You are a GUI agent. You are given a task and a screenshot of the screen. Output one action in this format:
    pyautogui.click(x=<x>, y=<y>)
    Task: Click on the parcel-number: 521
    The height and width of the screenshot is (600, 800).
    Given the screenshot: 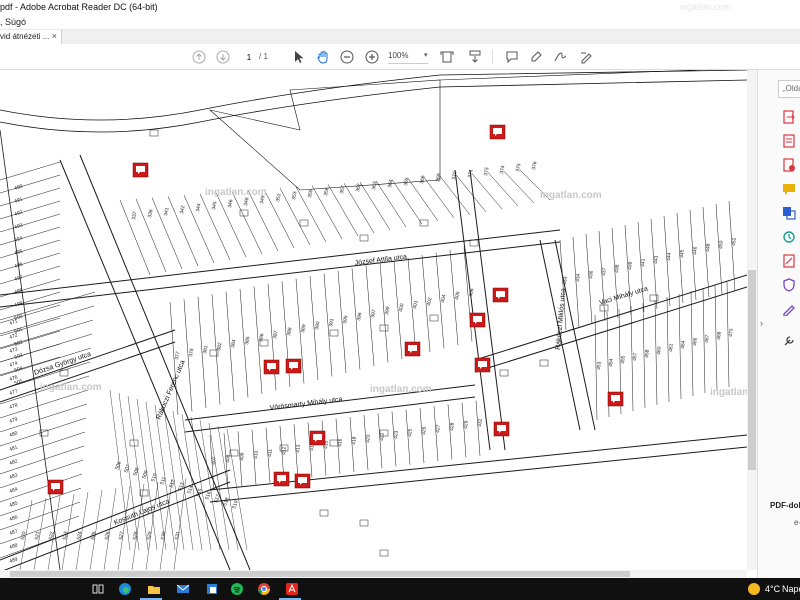 What is the action you would take?
    pyautogui.click(x=37, y=535)
    